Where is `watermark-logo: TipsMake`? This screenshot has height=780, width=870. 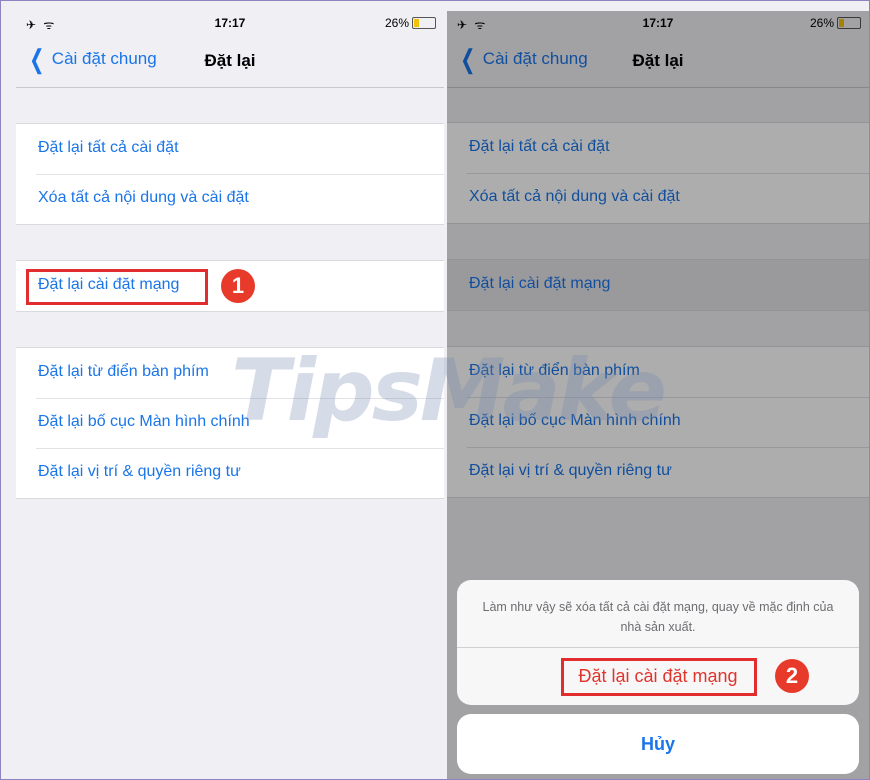
watermark-logo: TipsMake is located at coordinates (449, 391).